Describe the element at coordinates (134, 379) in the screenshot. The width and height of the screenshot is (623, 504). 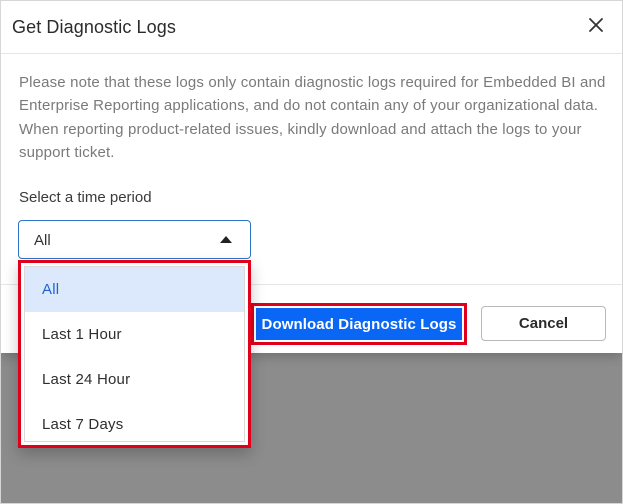
I see `option-last-24-hour: Last 24 Hour` at that location.